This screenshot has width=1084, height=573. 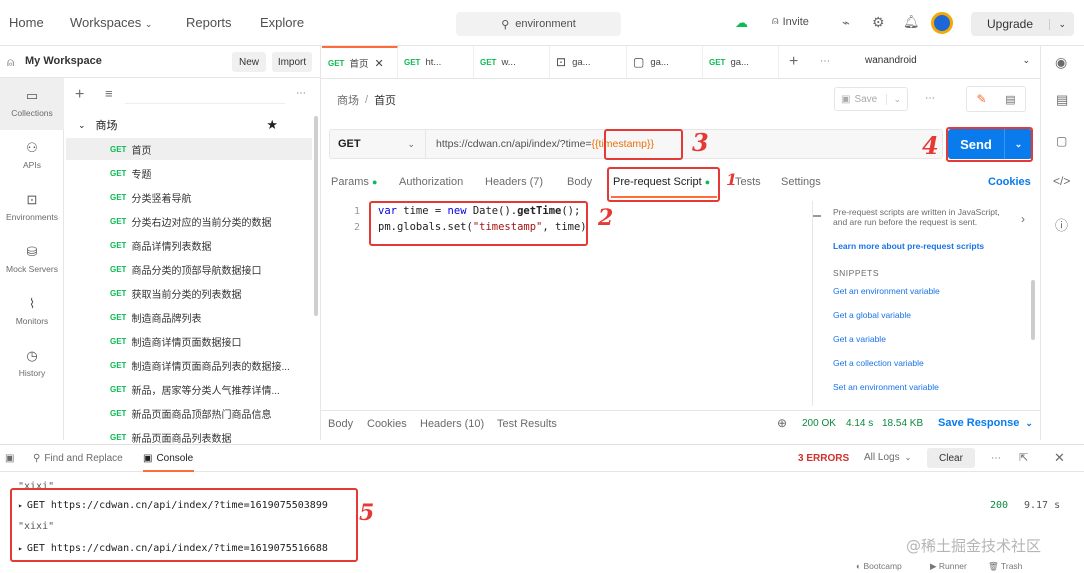 What do you see at coordinates (1061, 181) in the screenshot?
I see `code-icon: </>` at bounding box center [1061, 181].